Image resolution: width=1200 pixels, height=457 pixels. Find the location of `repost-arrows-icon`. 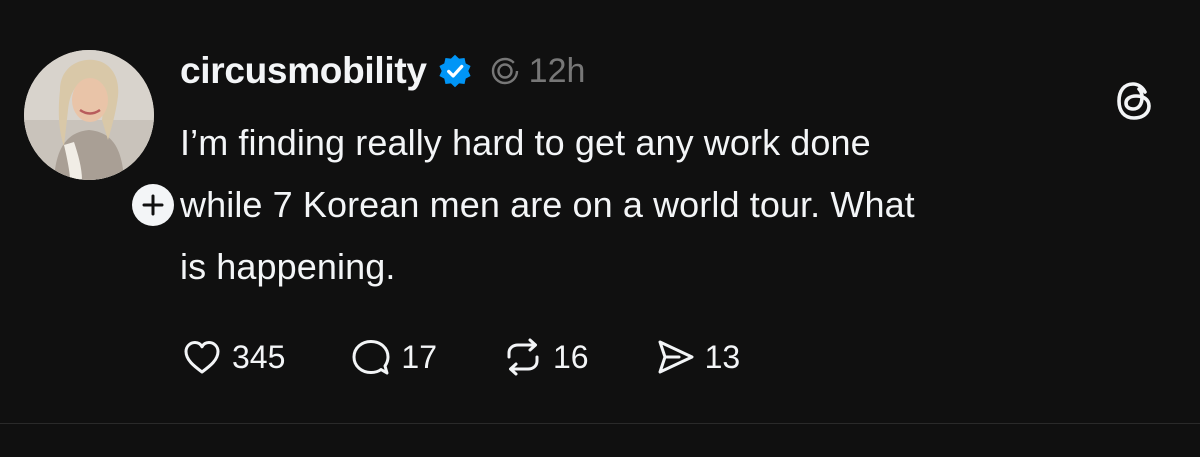

repost-arrows-icon is located at coordinates (523, 357).